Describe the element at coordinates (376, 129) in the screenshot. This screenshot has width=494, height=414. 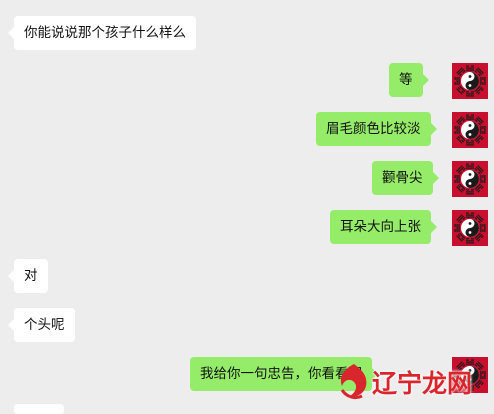
I see `message-bubble-outgoing: 眉毛颜色比较淡` at that location.